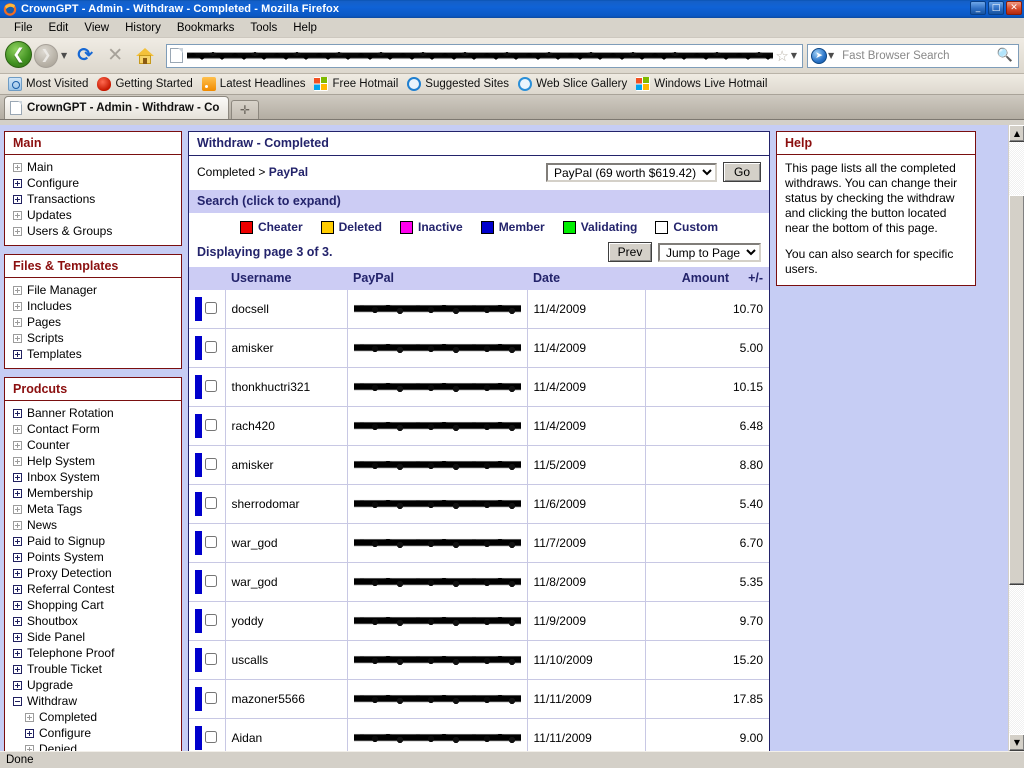 This screenshot has height=768, width=1024. Describe the element at coordinates (484, 55) in the screenshot. I see `url-bar: ☆ ▼` at that location.